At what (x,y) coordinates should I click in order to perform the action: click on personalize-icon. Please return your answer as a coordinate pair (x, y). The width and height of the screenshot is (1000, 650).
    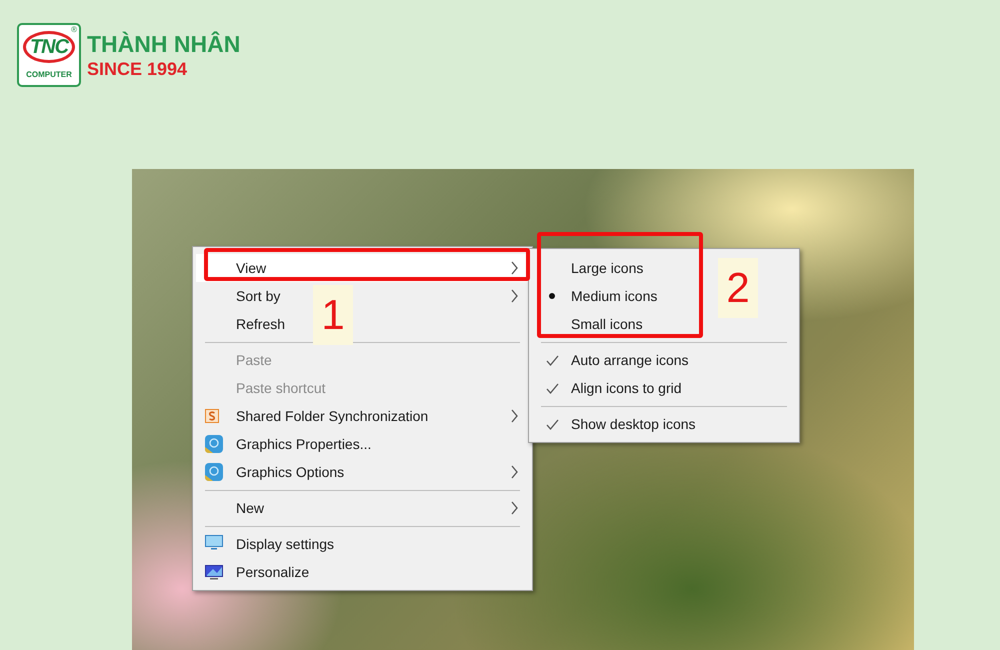
    Looking at the image, I should click on (214, 572).